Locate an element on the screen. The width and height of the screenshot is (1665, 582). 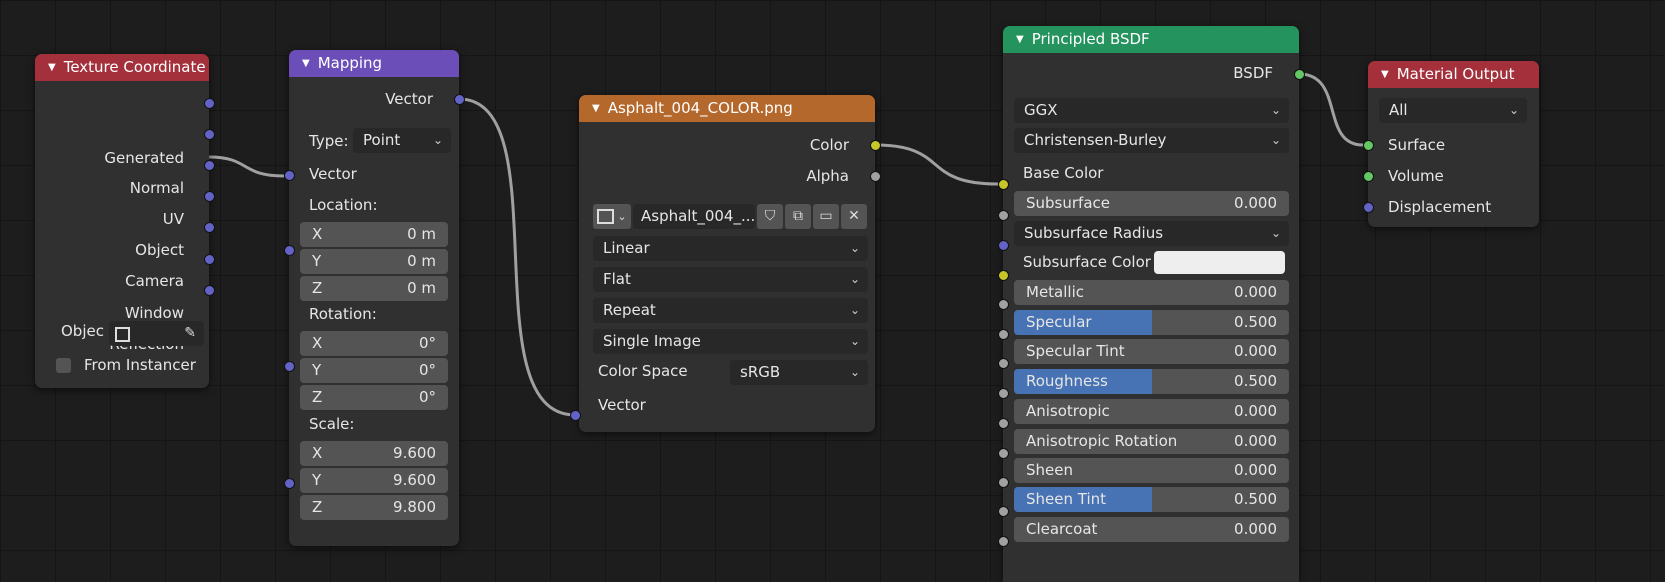
scale-x-field: X 9.600 is located at coordinates (374, 453).